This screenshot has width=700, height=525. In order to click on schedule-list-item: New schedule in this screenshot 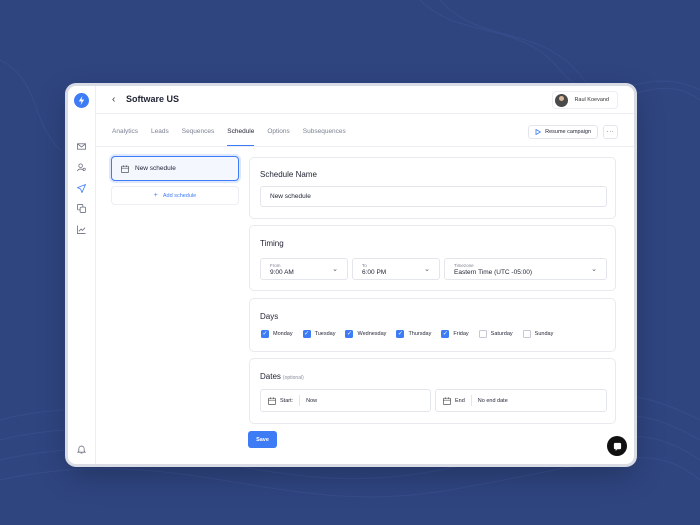, I will do `click(175, 168)`.